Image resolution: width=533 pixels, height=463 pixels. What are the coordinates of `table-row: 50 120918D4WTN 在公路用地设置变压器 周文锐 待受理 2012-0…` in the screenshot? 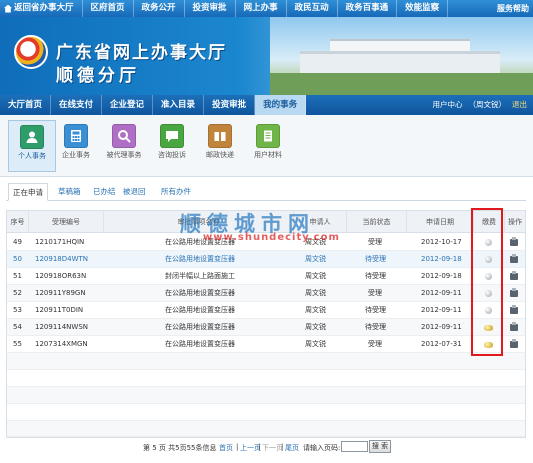 It's located at (266, 259).